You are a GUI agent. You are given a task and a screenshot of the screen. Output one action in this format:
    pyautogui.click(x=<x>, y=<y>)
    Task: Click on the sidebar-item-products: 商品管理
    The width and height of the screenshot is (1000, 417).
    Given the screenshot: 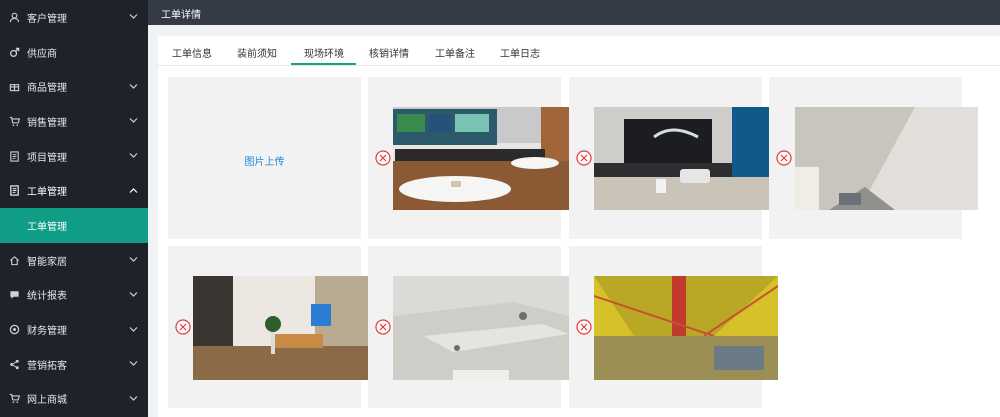 What is the action you would take?
    pyautogui.click(x=74, y=86)
    